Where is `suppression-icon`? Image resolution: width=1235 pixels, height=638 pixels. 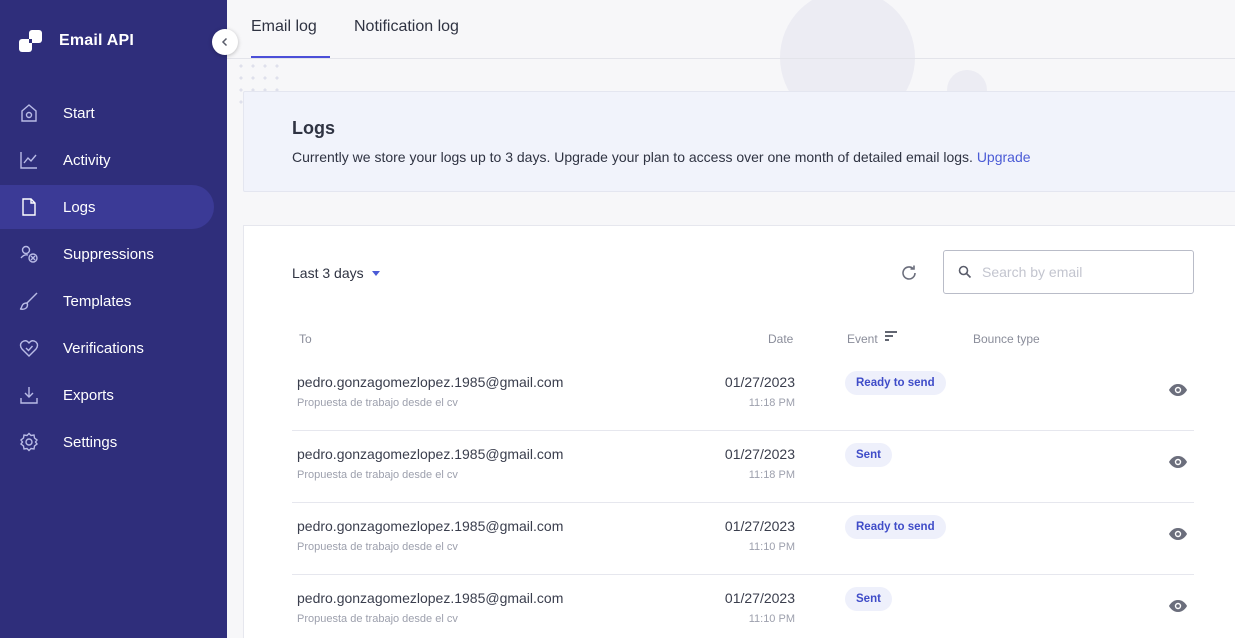
suppression-icon is located at coordinates (29, 254).